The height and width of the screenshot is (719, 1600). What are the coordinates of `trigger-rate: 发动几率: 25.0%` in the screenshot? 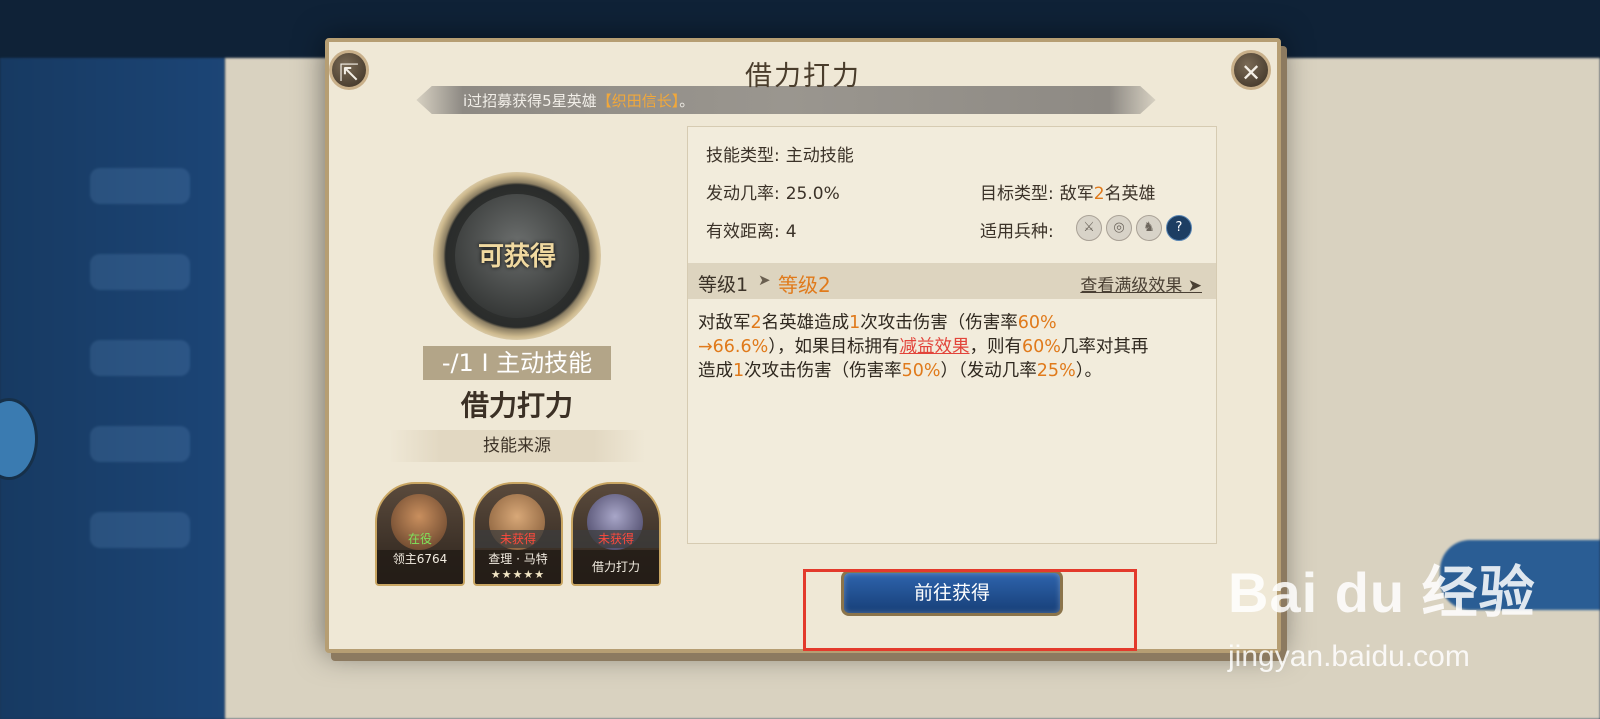 It's located at (773, 191).